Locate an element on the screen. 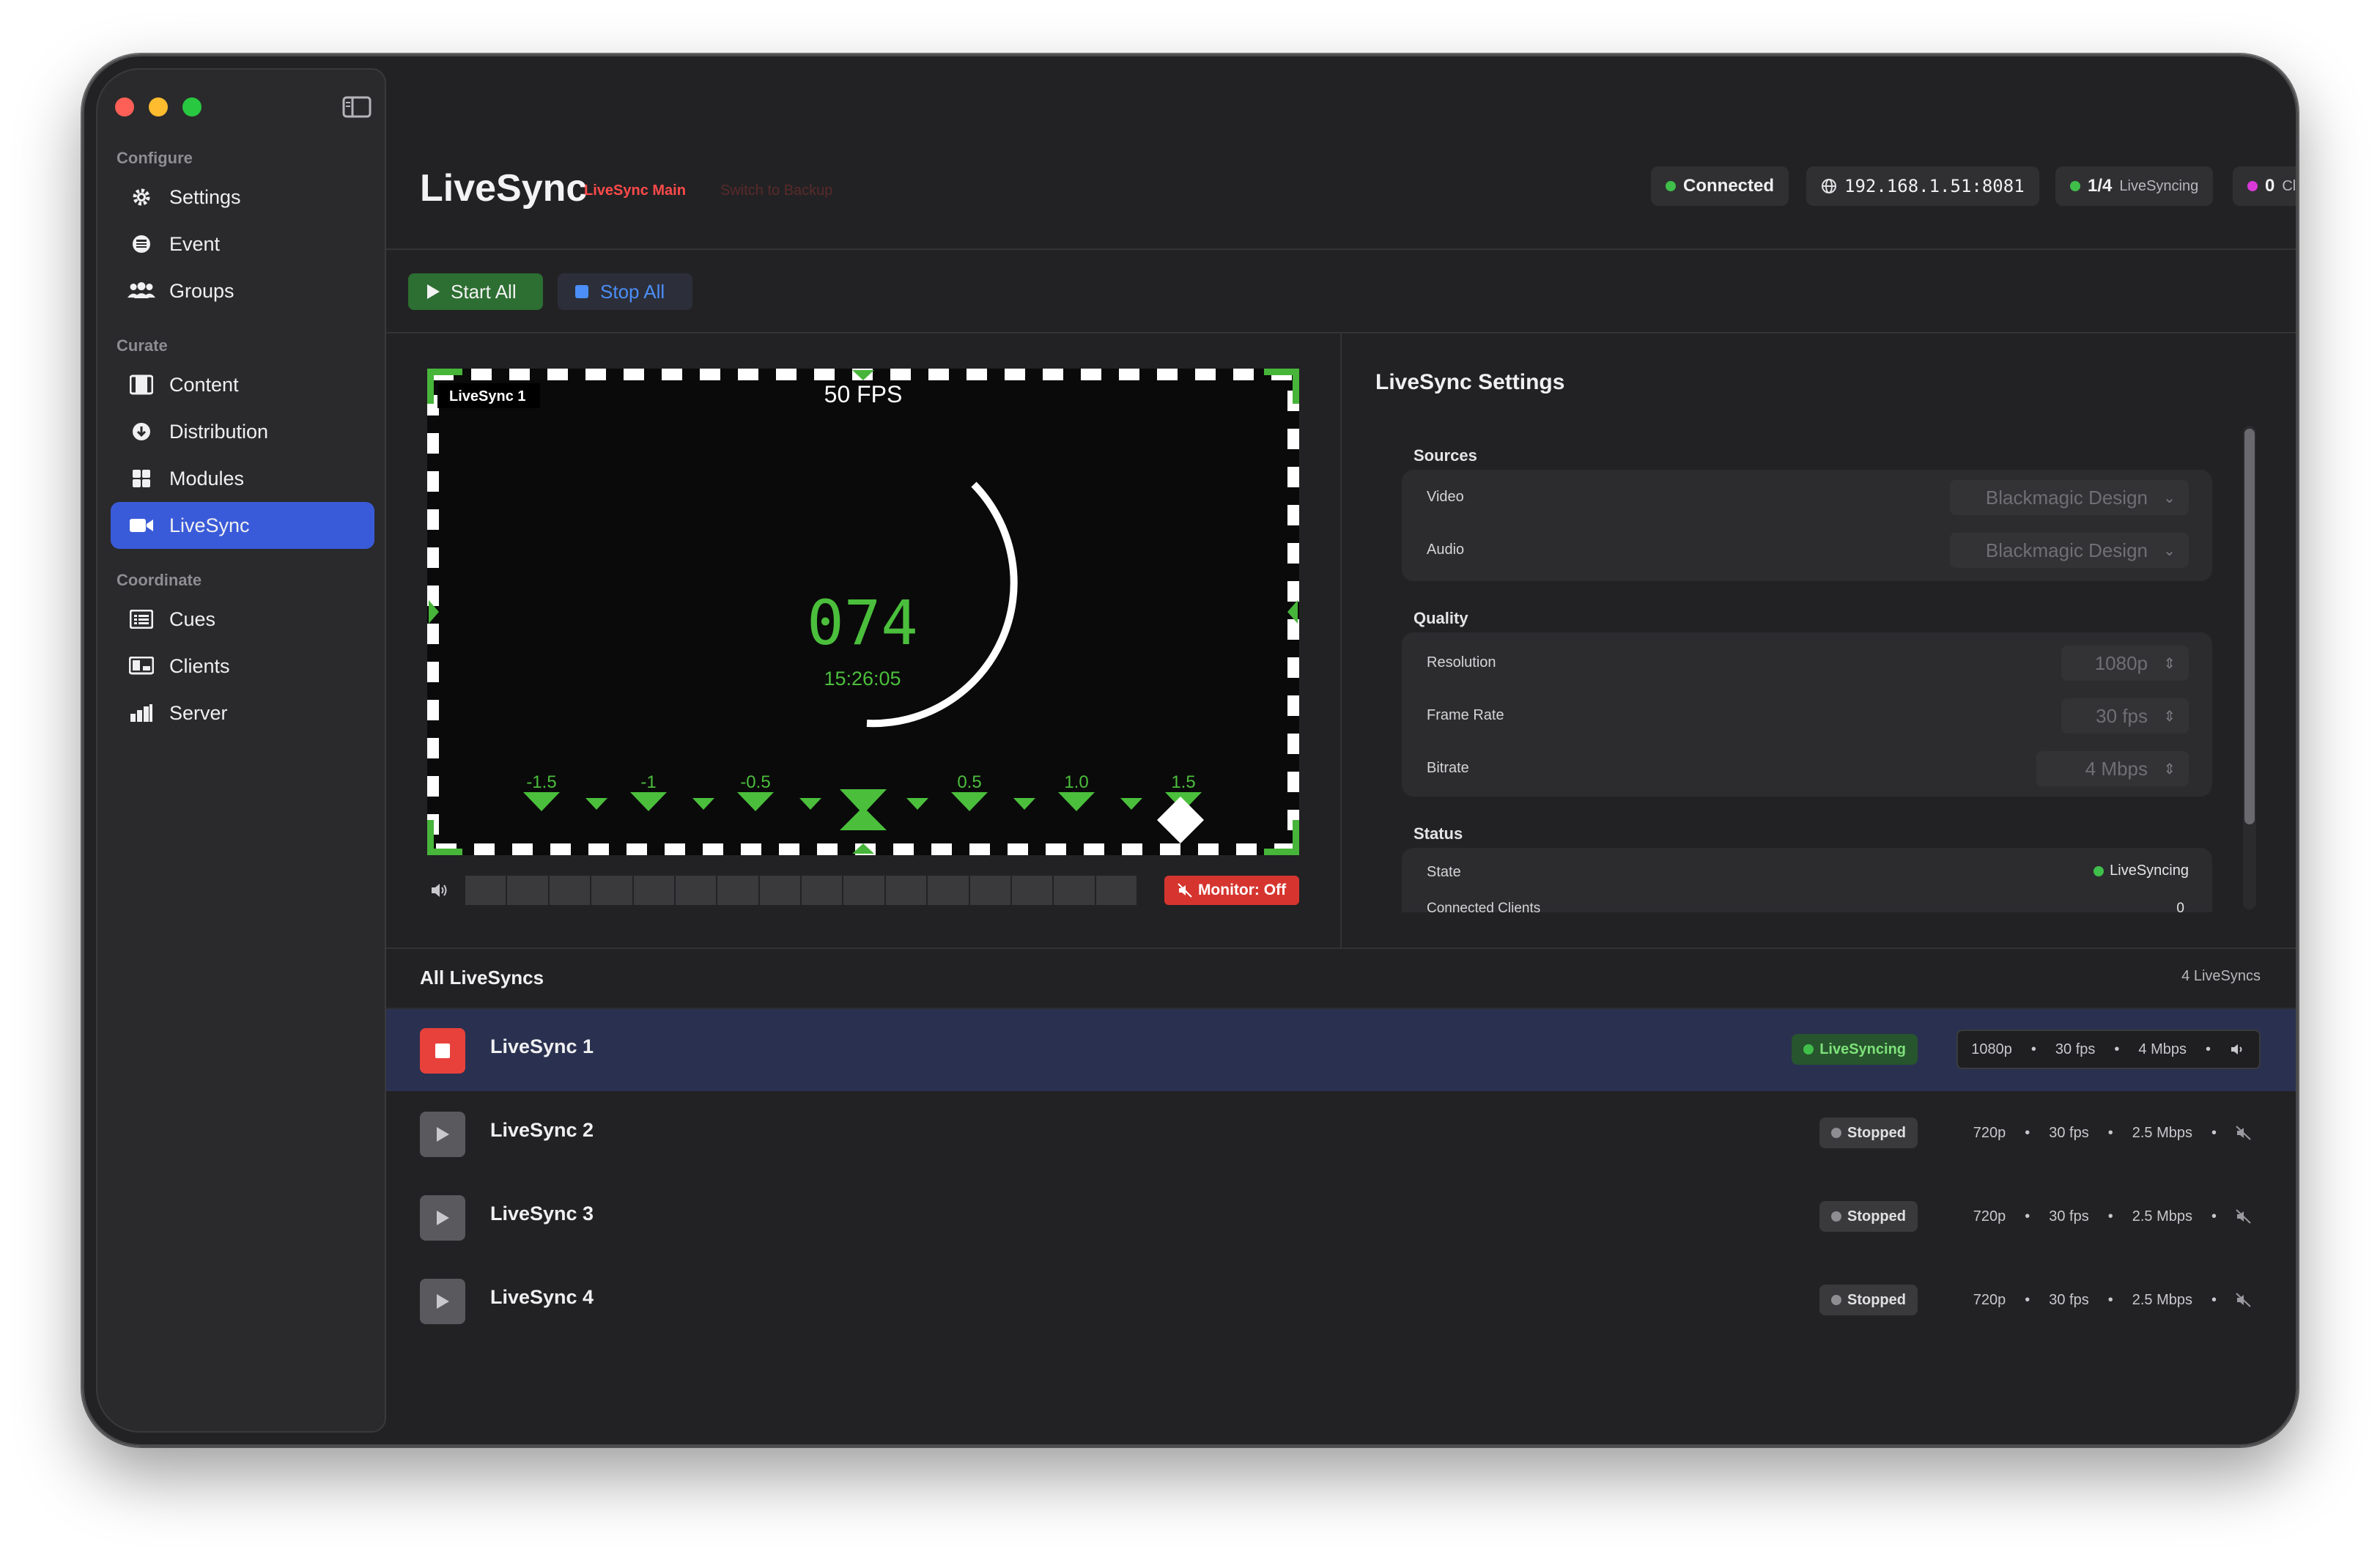 This screenshot has height=1555, width=2380. bitrate-value: 4 Mbps is located at coordinates (2116, 768).